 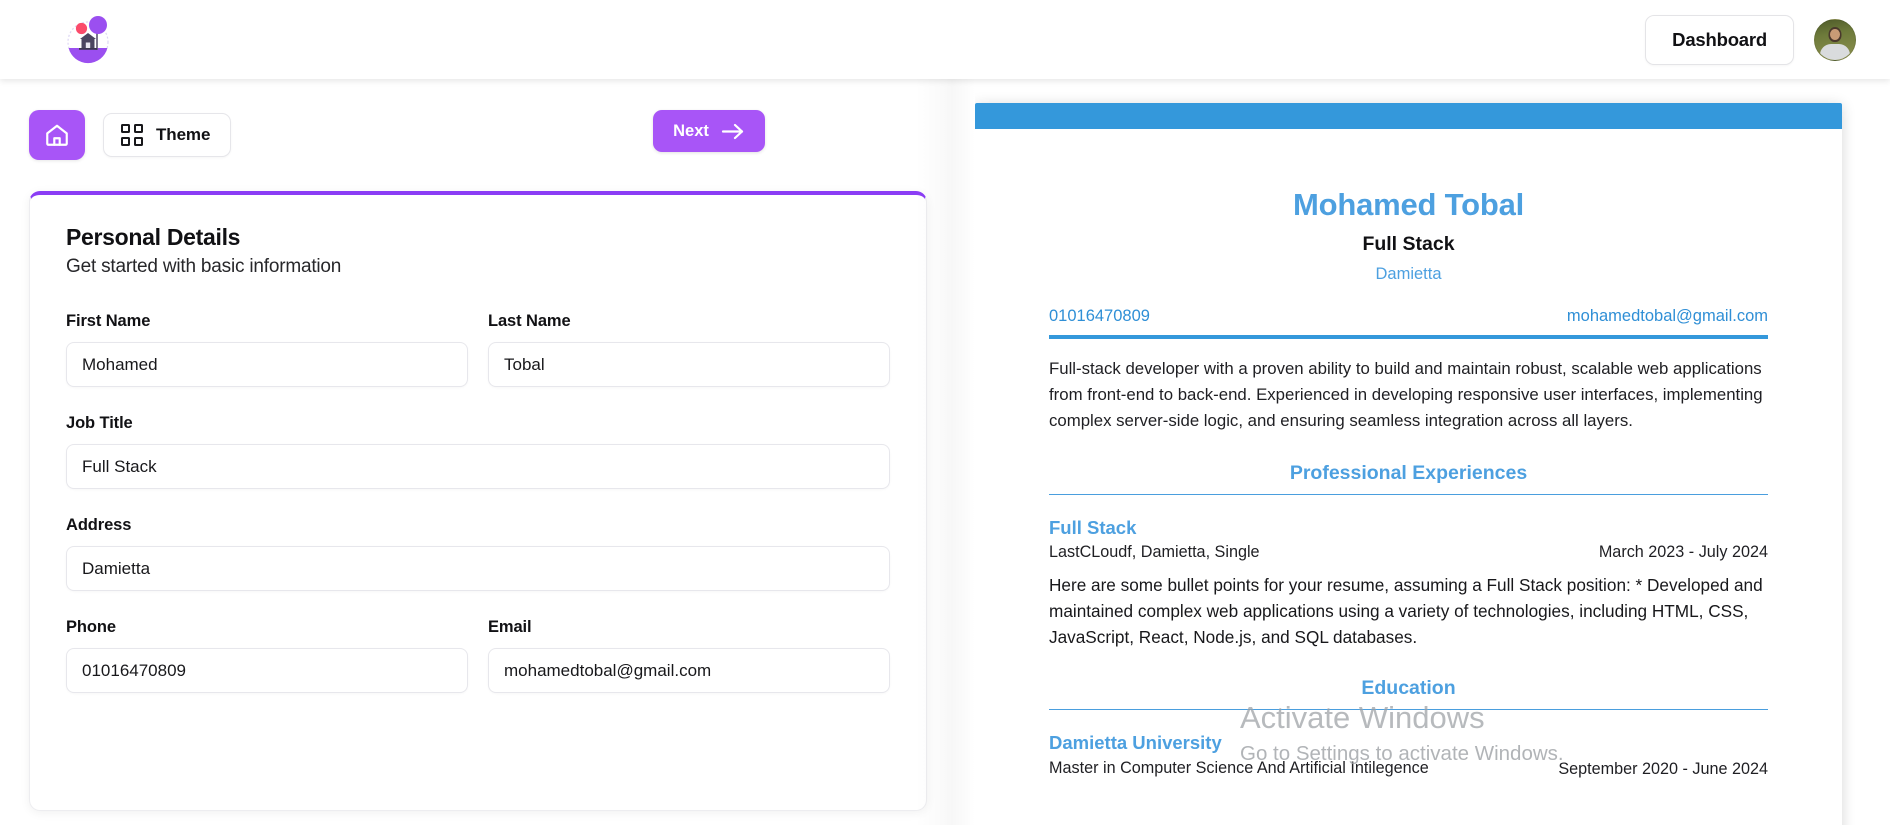 I want to click on last-name-input, so click(x=689, y=364).